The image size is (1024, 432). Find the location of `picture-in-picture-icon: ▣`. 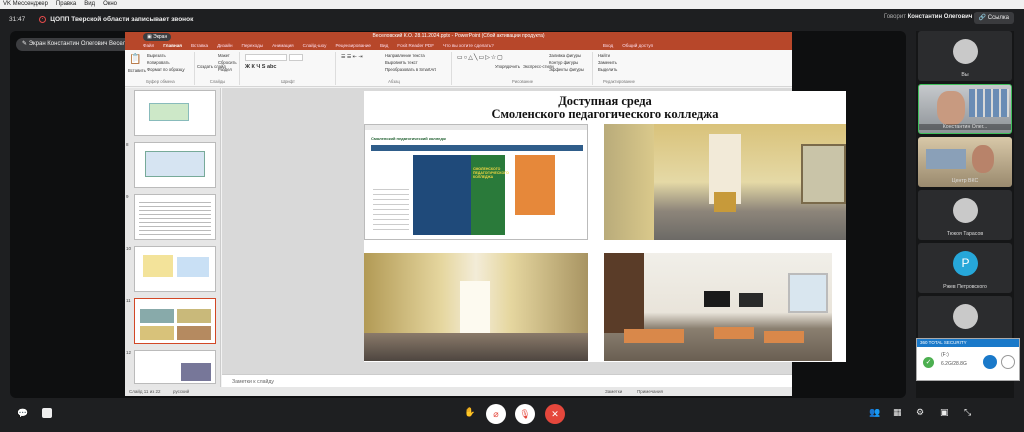

picture-in-picture-icon: ▣ is located at coordinates (944, 412).